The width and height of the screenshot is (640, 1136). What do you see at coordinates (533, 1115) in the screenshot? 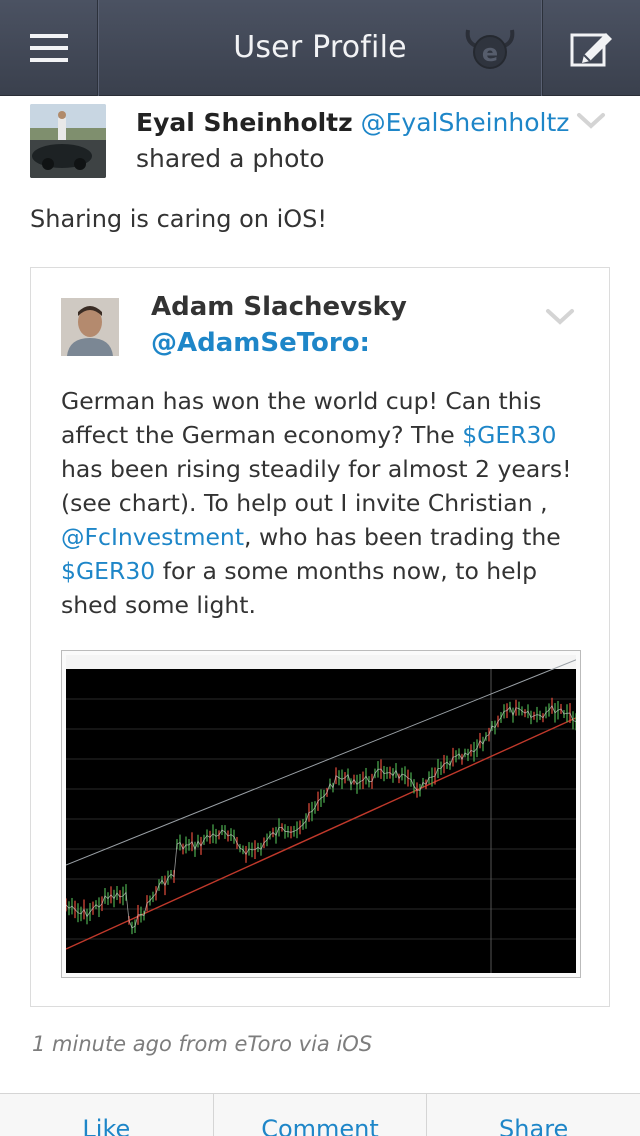
I see `share-button: Share` at bounding box center [533, 1115].